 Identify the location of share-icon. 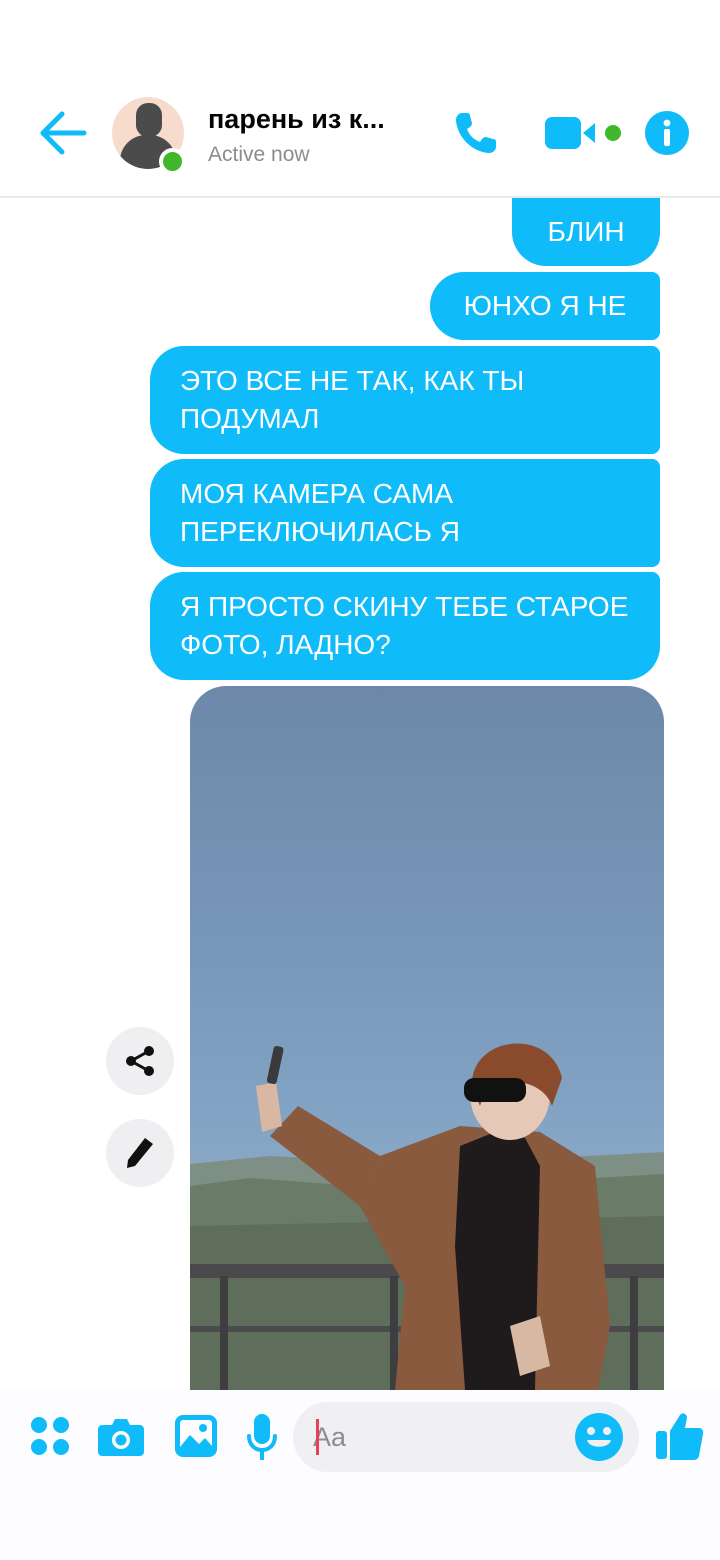
(140, 1061).